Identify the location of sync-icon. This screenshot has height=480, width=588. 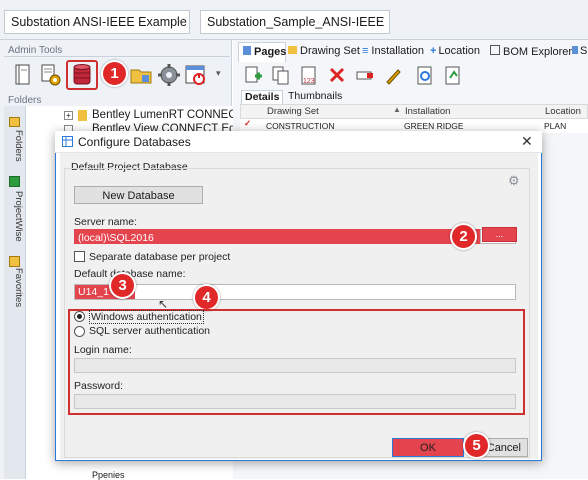
(453, 75).